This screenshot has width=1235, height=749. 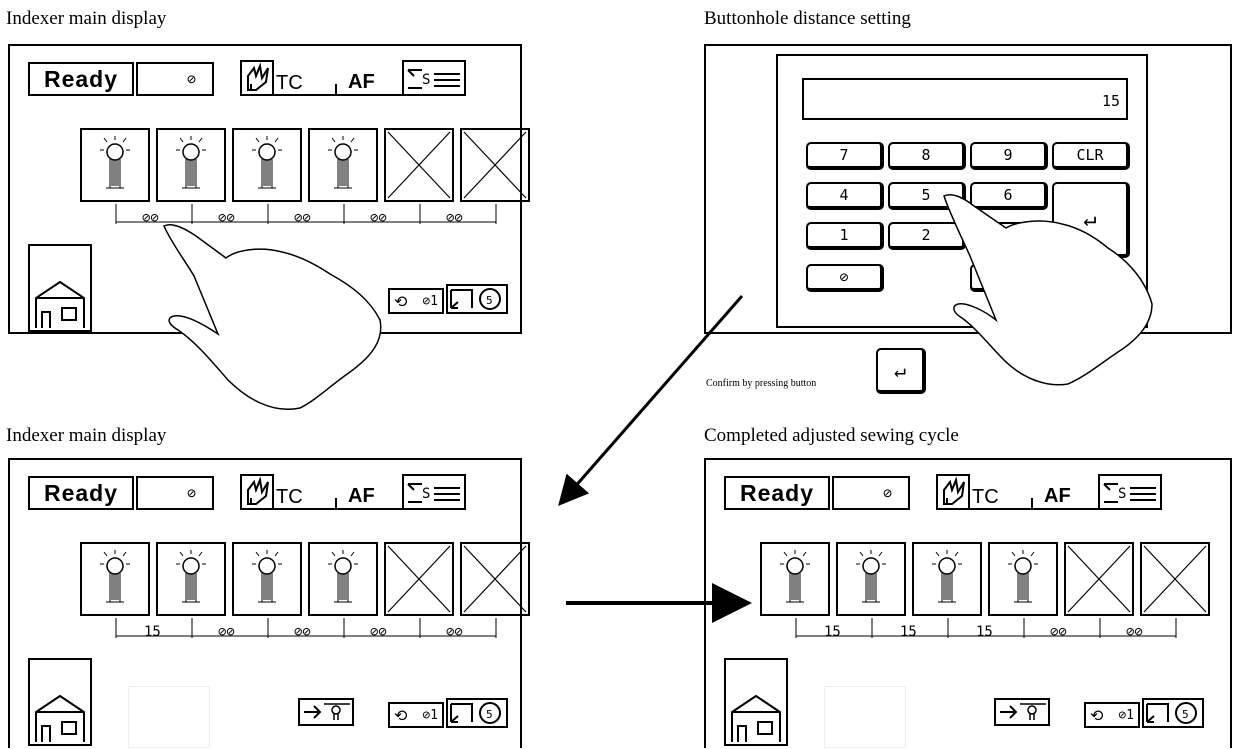 I want to click on arrow-to-indexer, so click(x=651, y=401).